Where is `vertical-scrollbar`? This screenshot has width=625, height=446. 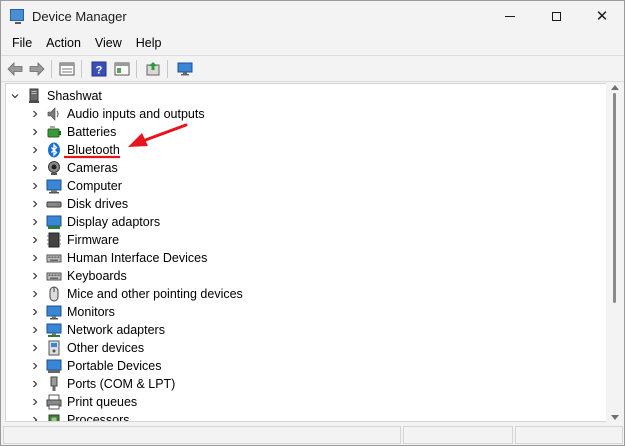
vertical-scrollbar is located at coordinates (614, 252).